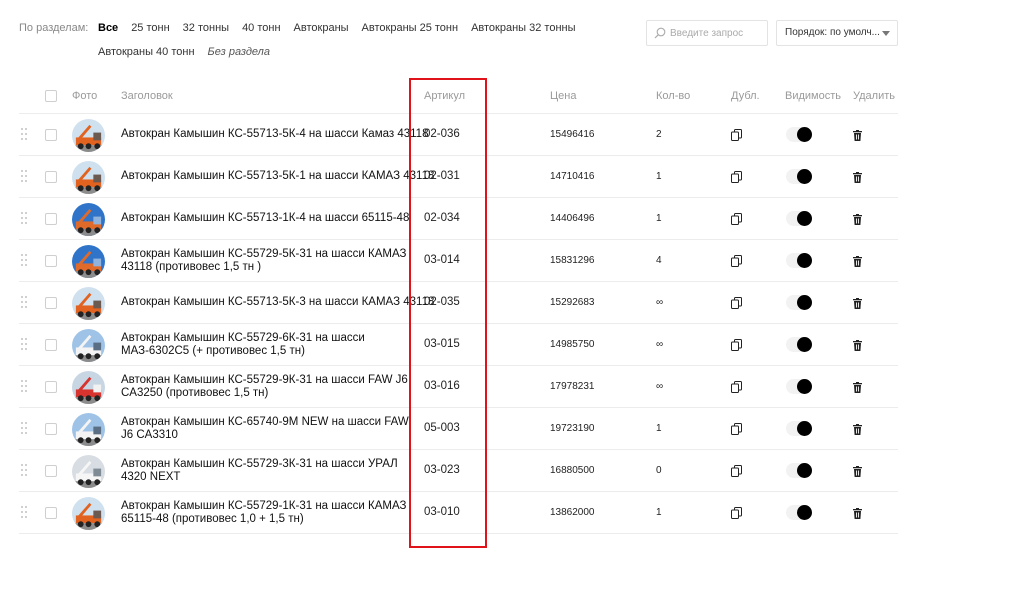 This screenshot has height=603, width=1022. I want to click on search-input, so click(720, 33).